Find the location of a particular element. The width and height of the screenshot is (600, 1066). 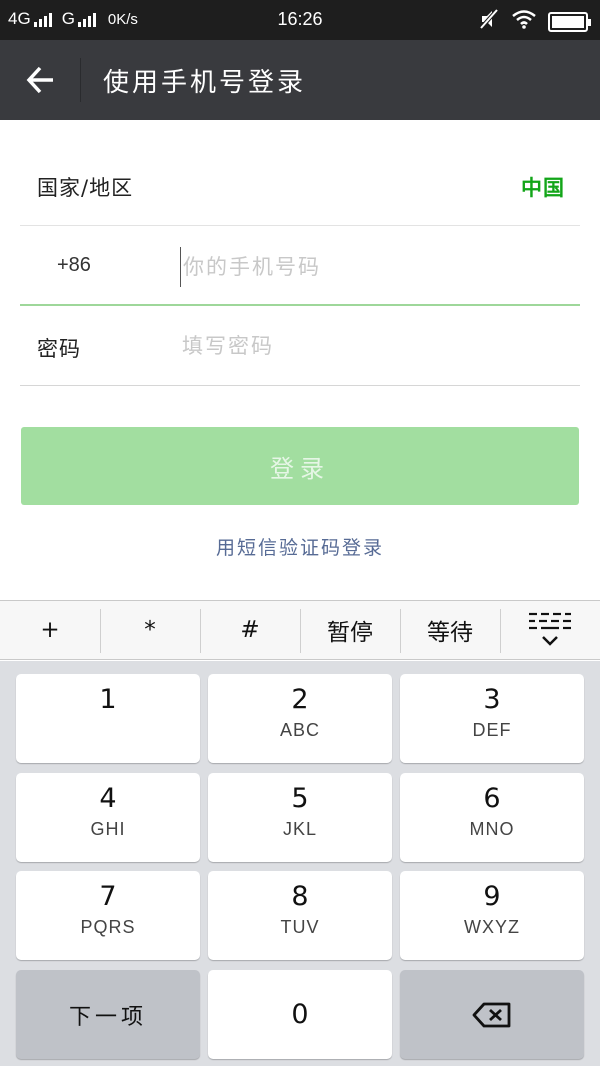

key-3: 3 DEF is located at coordinates (492, 718).